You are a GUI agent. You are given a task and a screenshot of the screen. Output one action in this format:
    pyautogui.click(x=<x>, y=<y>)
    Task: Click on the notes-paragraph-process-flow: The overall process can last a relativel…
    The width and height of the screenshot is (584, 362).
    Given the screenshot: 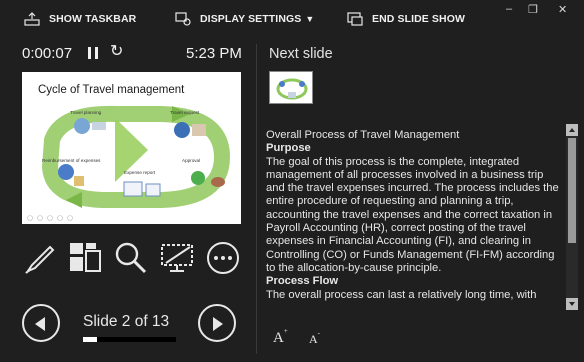 What is the action you would take?
    pyautogui.click(x=401, y=294)
    